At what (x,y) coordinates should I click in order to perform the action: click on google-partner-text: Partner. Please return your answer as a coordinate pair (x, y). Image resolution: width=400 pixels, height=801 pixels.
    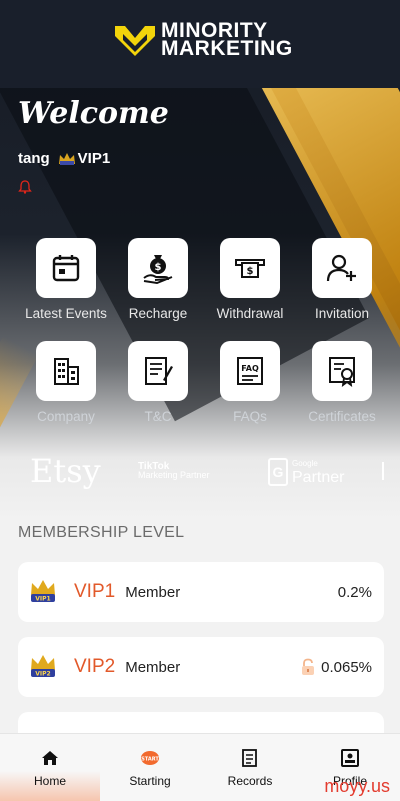
    Looking at the image, I should click on (318, 477).